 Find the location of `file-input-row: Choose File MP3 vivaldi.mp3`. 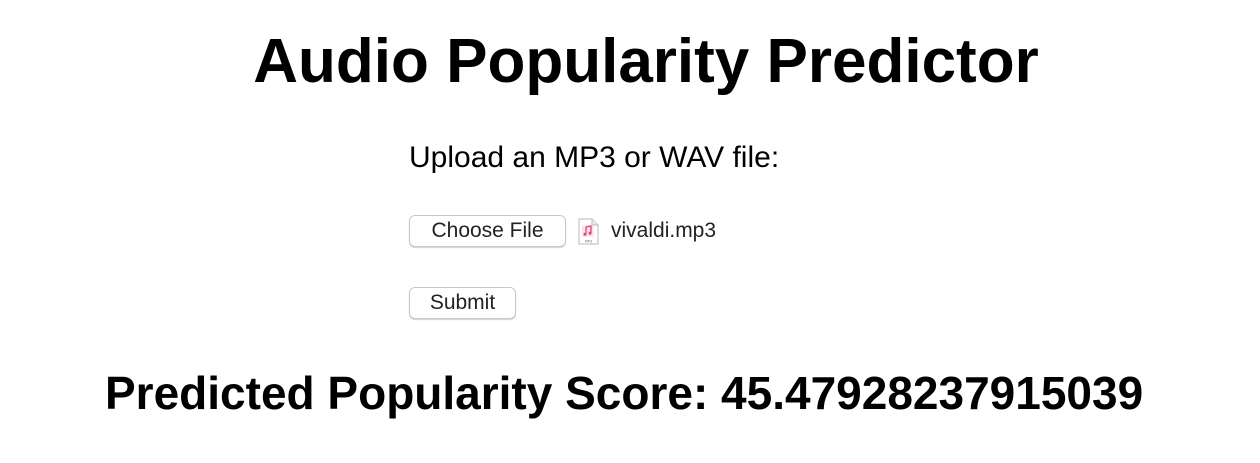

file-input-row: Choose File MP3 vivaldi.mp3 is located at coordinates (594, 231).